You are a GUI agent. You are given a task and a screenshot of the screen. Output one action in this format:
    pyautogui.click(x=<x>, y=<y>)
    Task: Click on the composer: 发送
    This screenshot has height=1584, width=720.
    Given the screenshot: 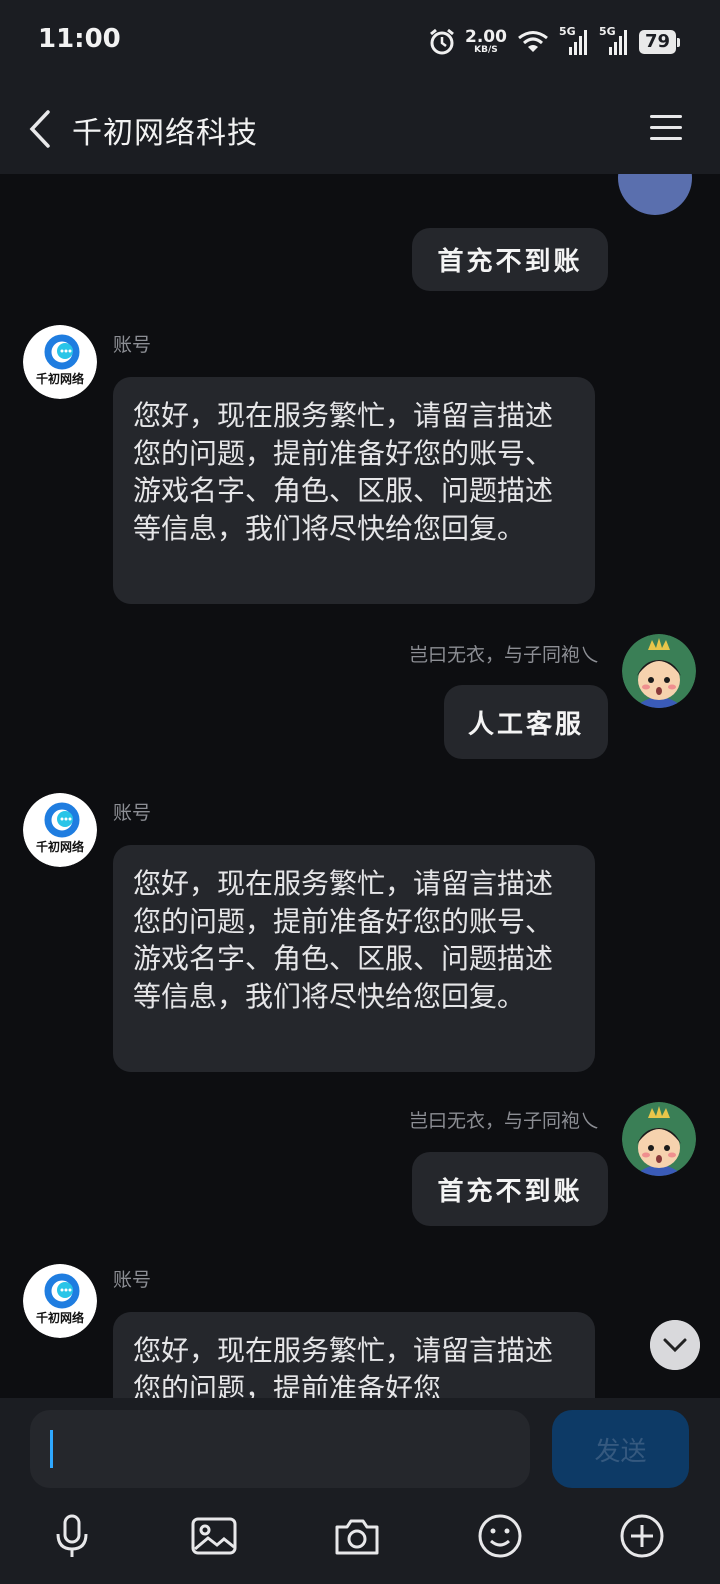 What is the action you would take?
    pyautogui.click(x=360, y=1491)
    